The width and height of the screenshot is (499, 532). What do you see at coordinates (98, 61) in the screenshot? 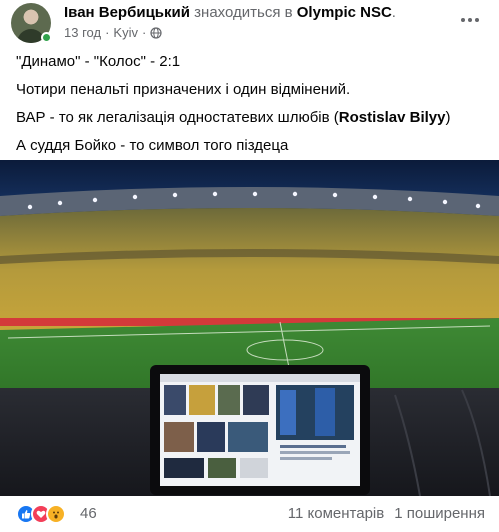
I see `post-text-line-1: "Динамо" - "Колос" - 2:1` at bounding box center [98, 61].